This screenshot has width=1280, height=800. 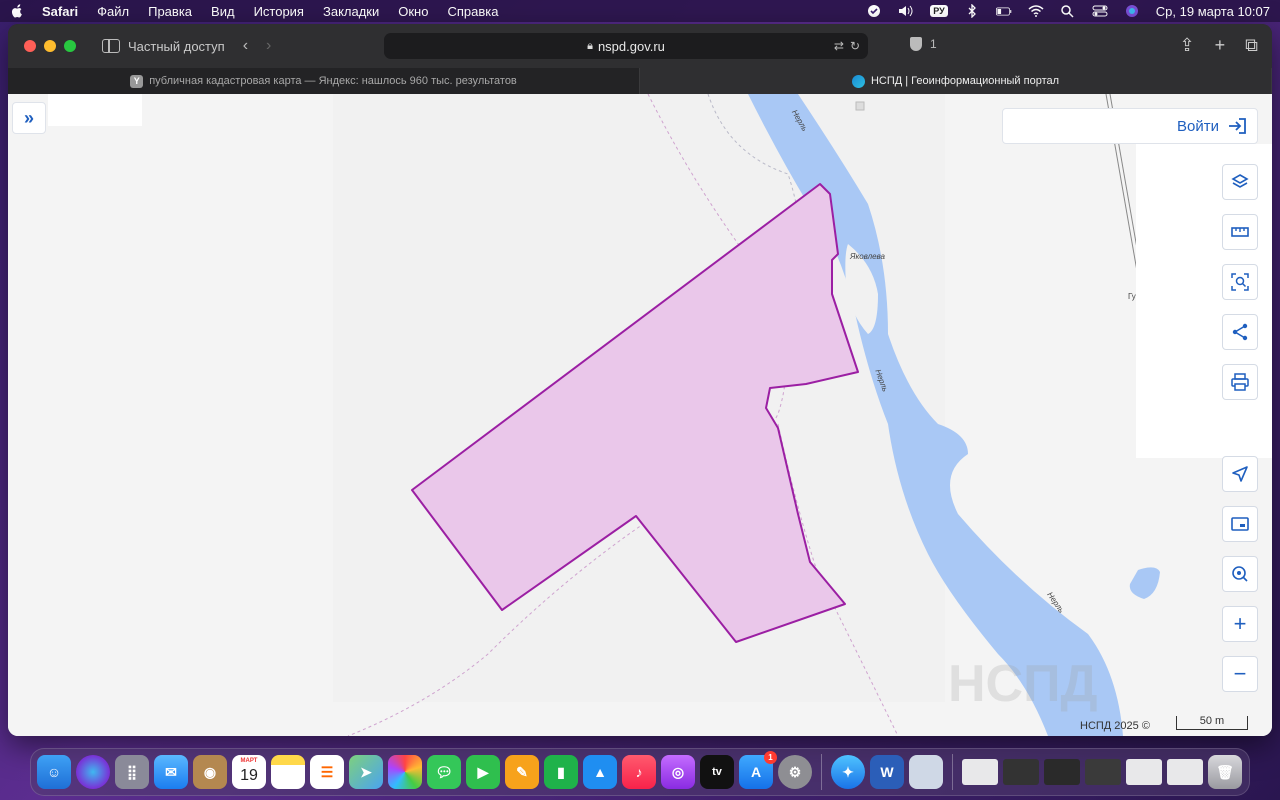 What do you see at coordinates (60, 11) in the screenshot?
I see `menu-app-name: Safari` at bounding box center [60, 11].